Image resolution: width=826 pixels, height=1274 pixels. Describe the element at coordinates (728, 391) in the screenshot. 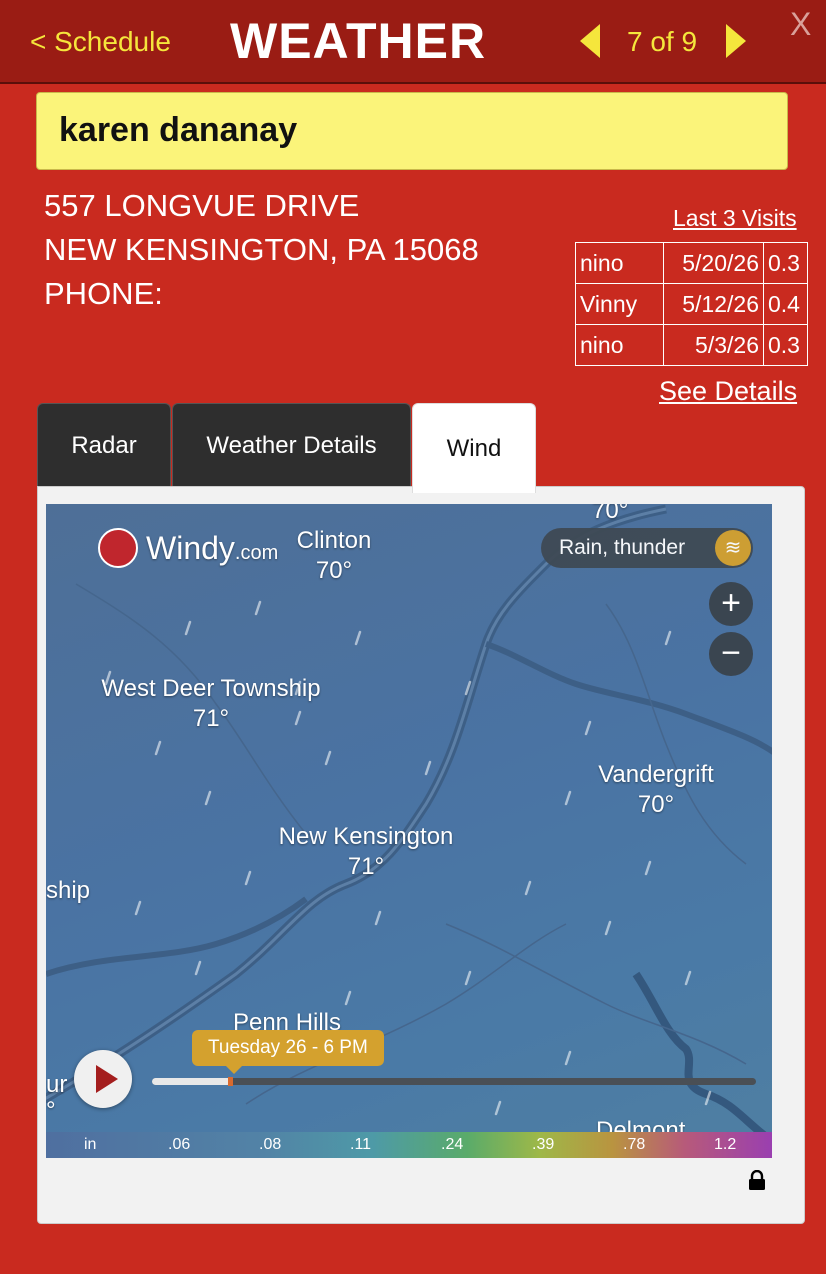

I see `see-details-link: See Details` at that location.